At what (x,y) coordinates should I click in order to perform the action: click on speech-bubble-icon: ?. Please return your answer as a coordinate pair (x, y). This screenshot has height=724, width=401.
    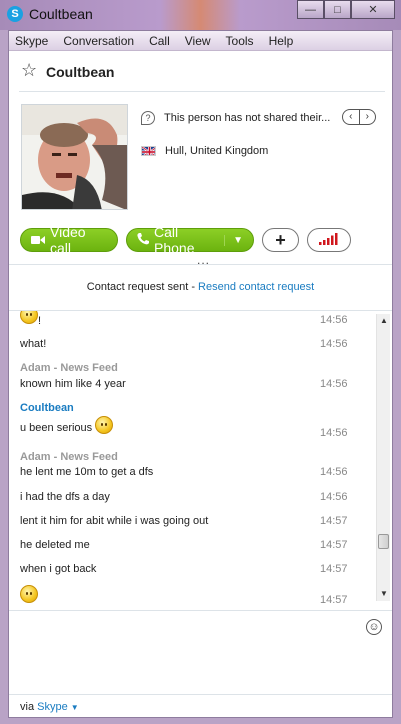
    Looking at the image, I should click on (148, 118).